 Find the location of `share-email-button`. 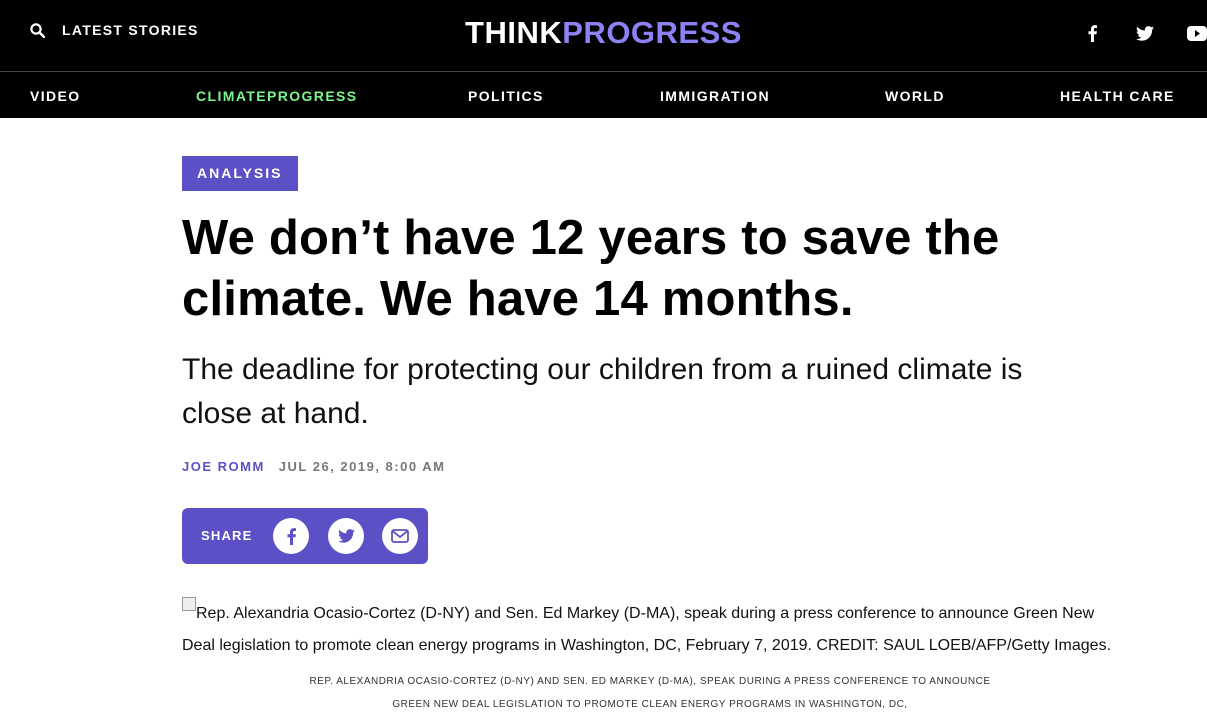

share-email-button is located at coordinates (400, 536).